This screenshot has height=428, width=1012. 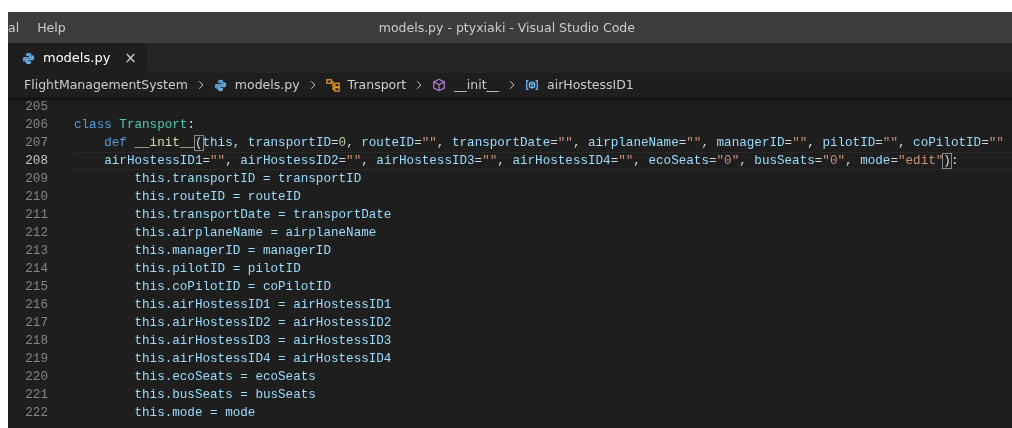 What do you see at coordinates (262, 341) in the screenshot?
I see `code-line: this.airHostessID3 = airHostessID3` at bounding box center [262, 341].